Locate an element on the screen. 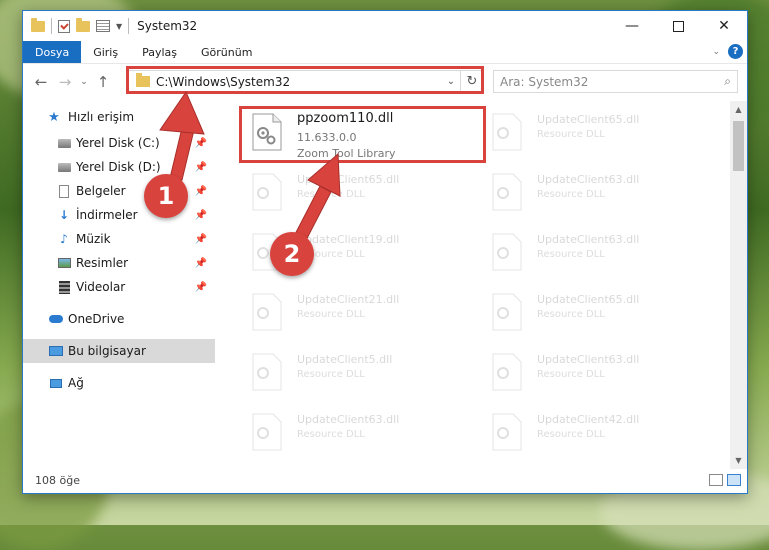 This screenshot has height=550, width=769. arrow-to-address is located at coordinates (182, 135).